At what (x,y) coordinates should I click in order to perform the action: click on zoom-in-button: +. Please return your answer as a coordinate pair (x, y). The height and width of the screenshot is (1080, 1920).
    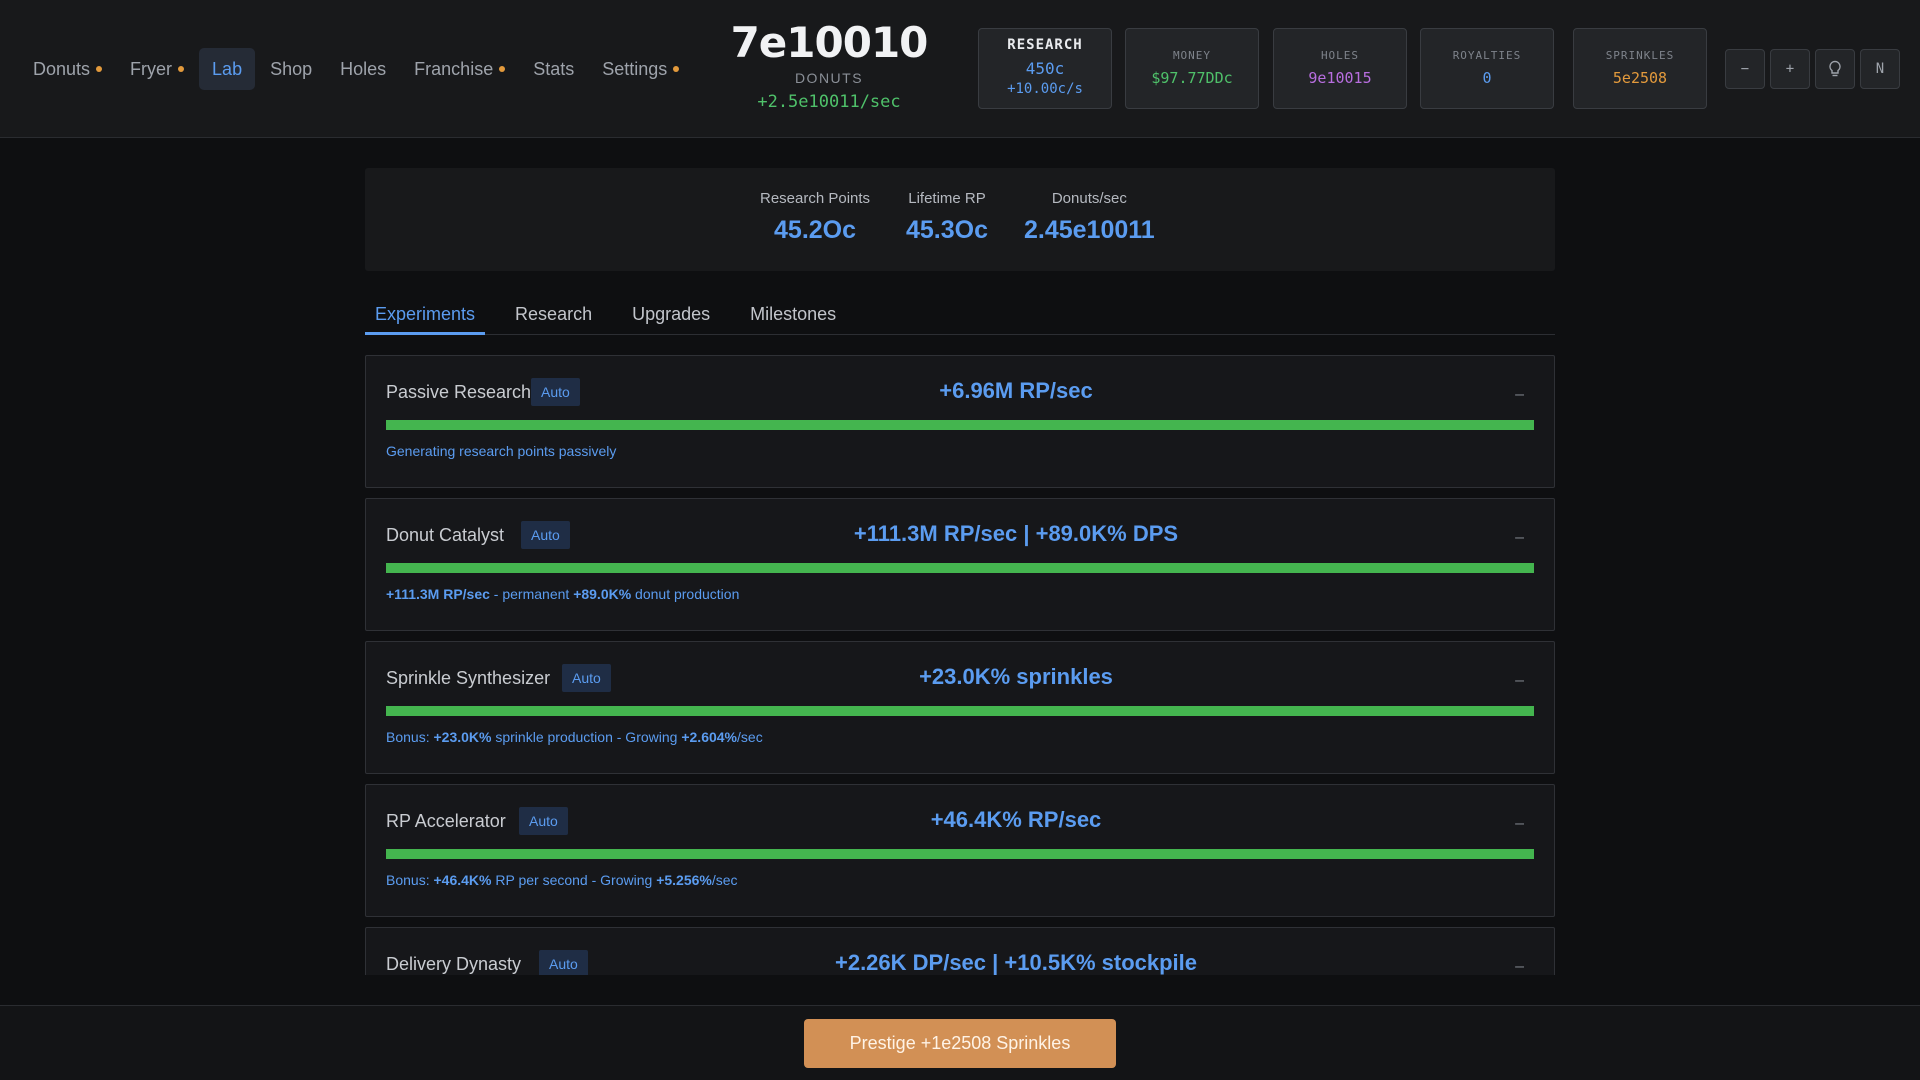
    Looking at the image, I should click on (1790, 69).